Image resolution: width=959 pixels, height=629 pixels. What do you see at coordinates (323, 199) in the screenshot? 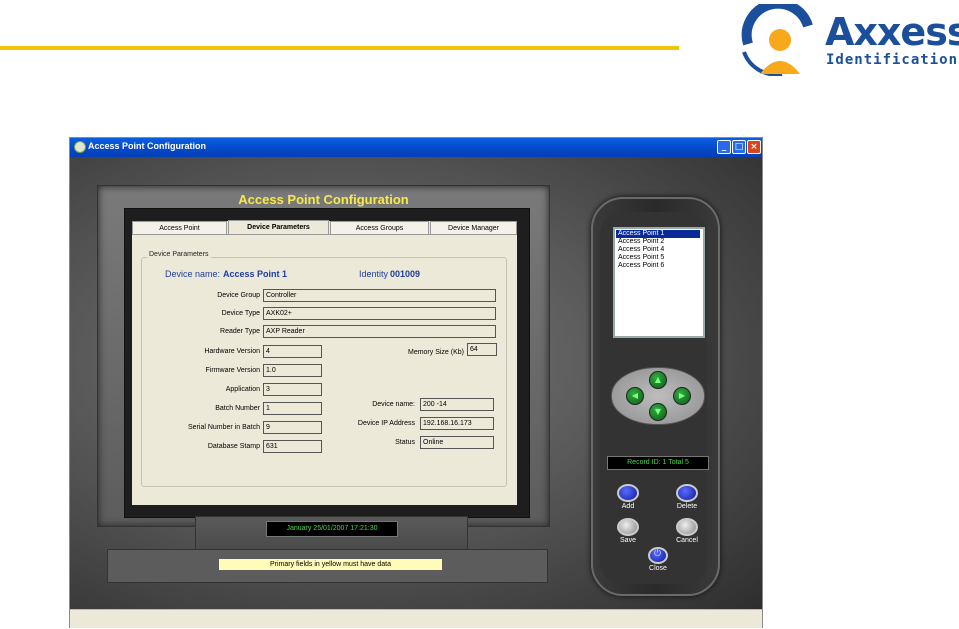
I see `page-title: Access Point Configuration` at bounding box center [323, 199].